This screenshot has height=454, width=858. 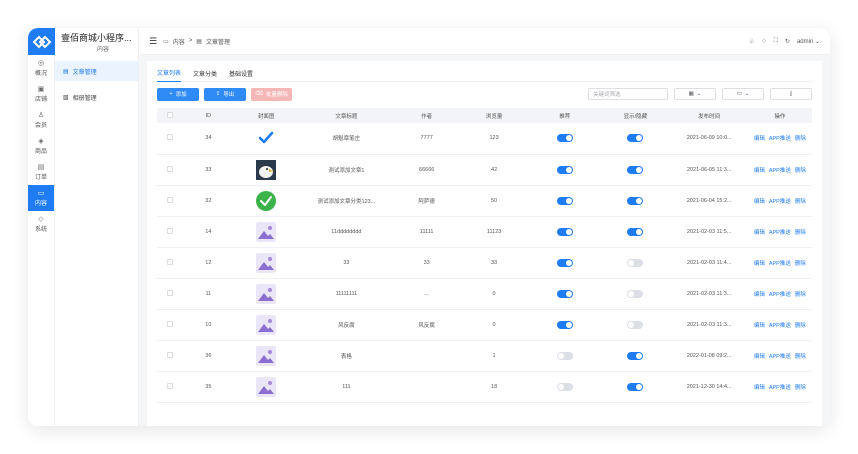 What do you see at coordinates (41, 68) in the screenshot?
I see `rail-item-dashboard: ◎ 概况` at bounding box center [41, 68].